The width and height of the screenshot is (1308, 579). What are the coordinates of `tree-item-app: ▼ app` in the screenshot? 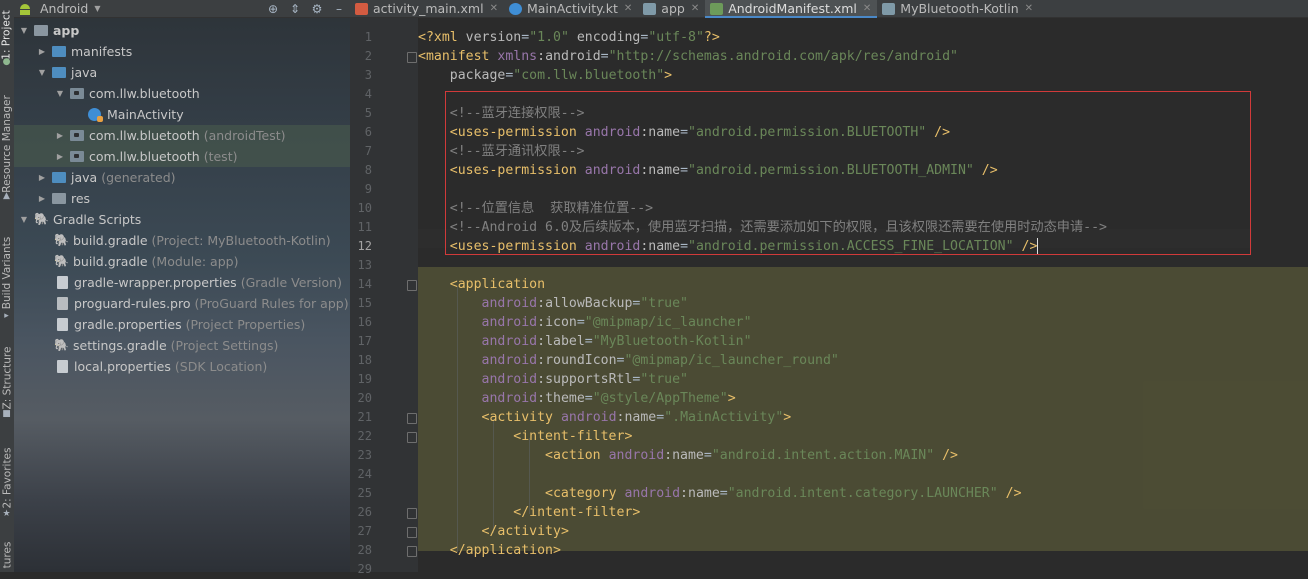 It's located at (182, 30).